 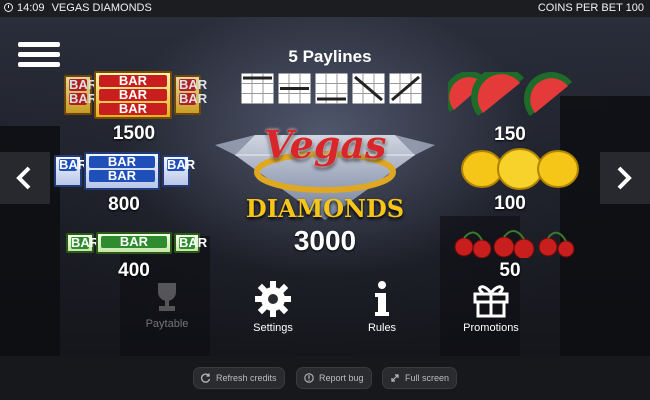 What do you see at coordinates (124, 204) in the screenshot?
I see `payout-value: 800` at bounding box center [124, 204].